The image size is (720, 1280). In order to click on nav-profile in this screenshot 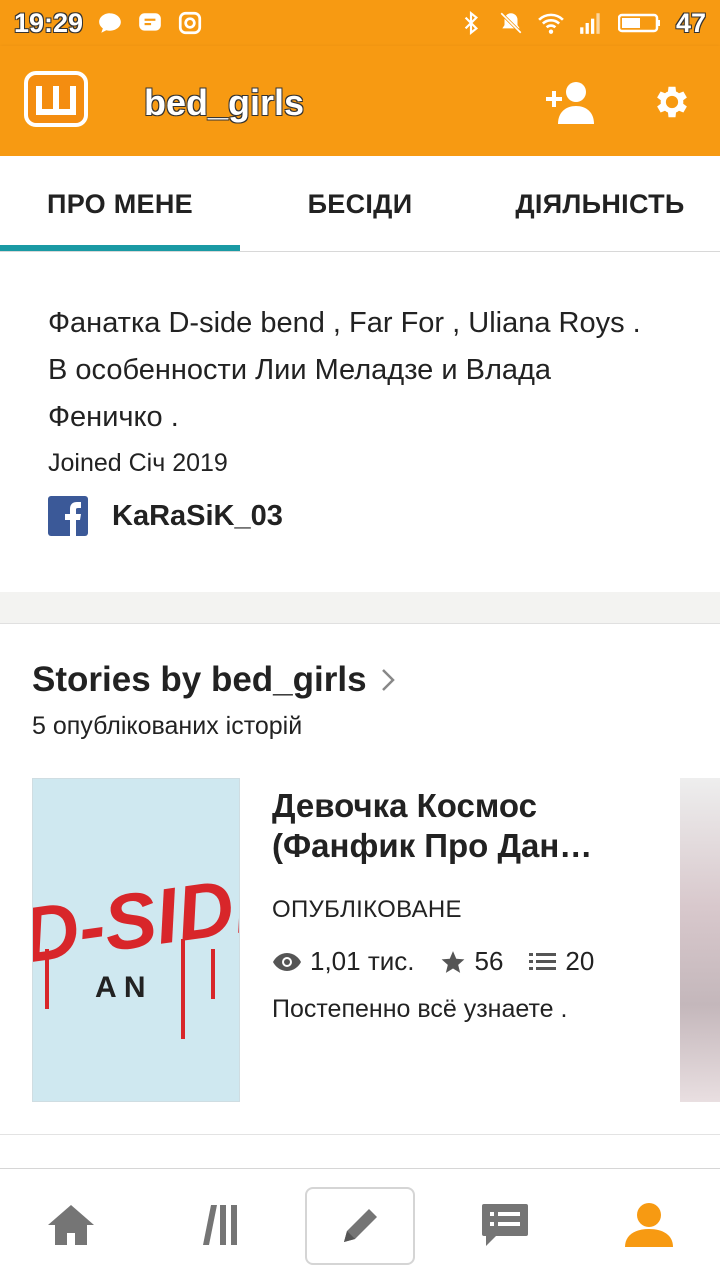, I will do `click(649, 1224)`.